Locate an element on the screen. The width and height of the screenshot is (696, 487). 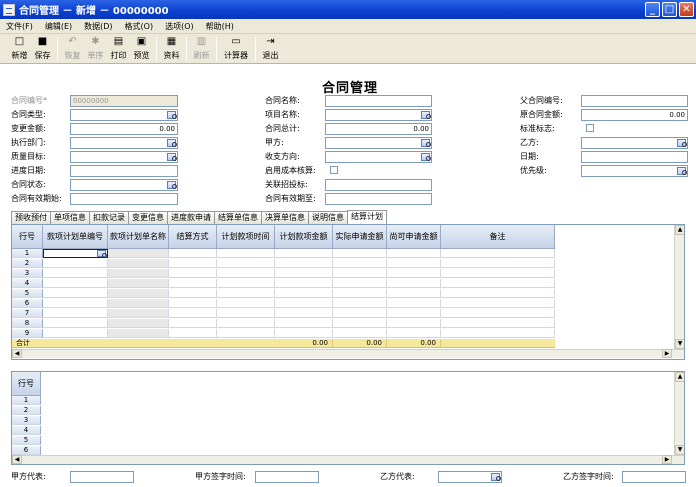
menu-data: 数据(D) is located at coordinates (98, 26).